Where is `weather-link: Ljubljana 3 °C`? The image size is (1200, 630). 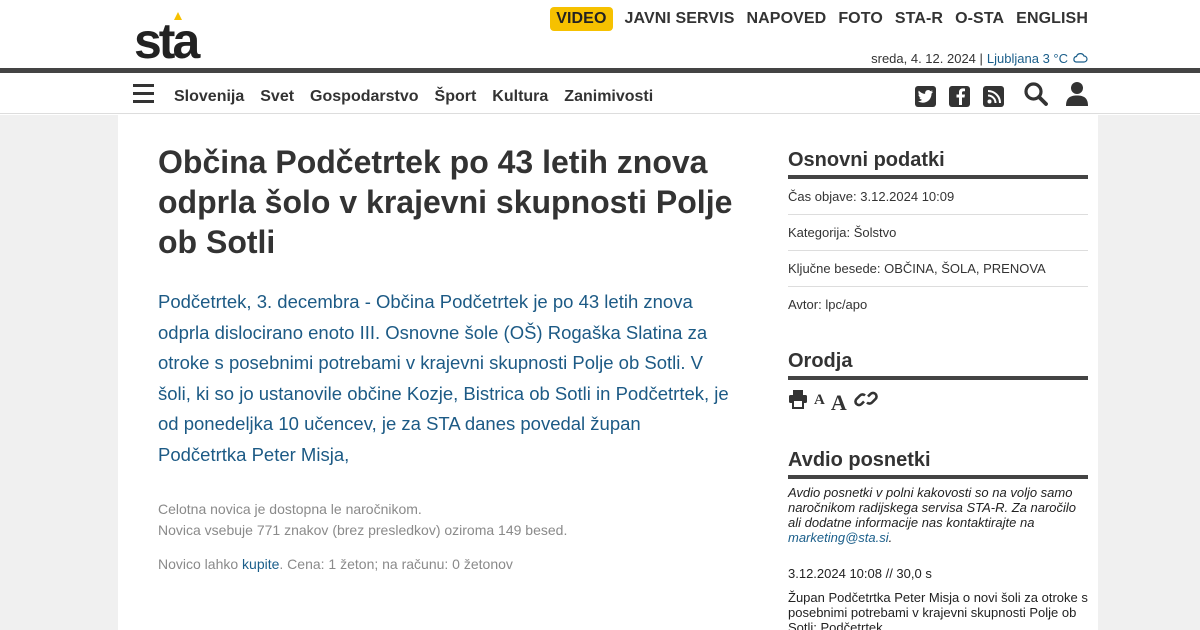
weather-link: Ljubljana 3 °C is located at coordinates (1027, 58).